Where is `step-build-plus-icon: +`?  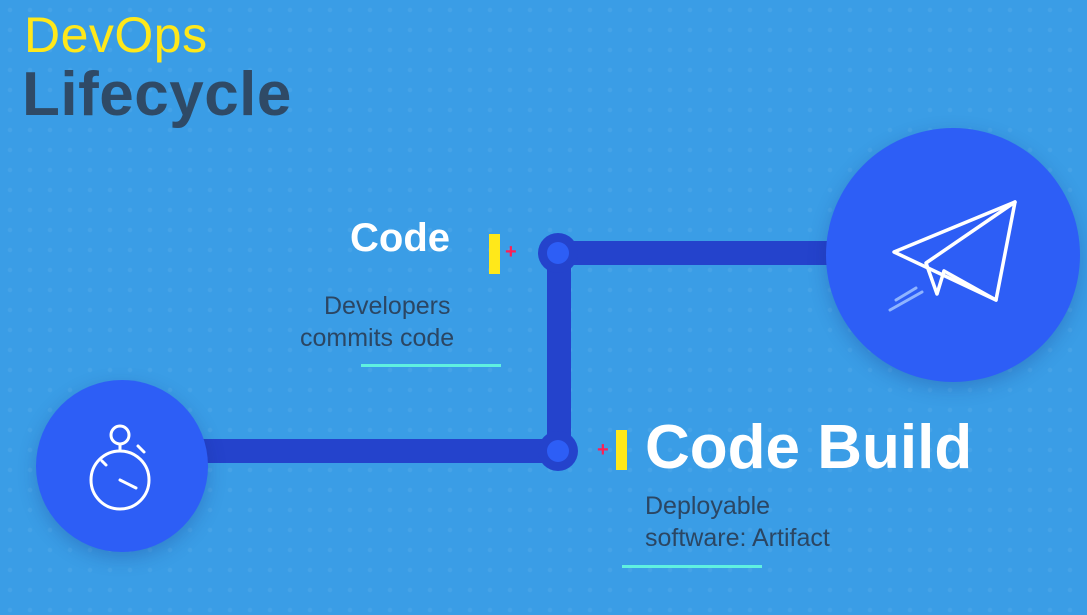 step-build-plus-icon: + is located at coordinates (603, 450).